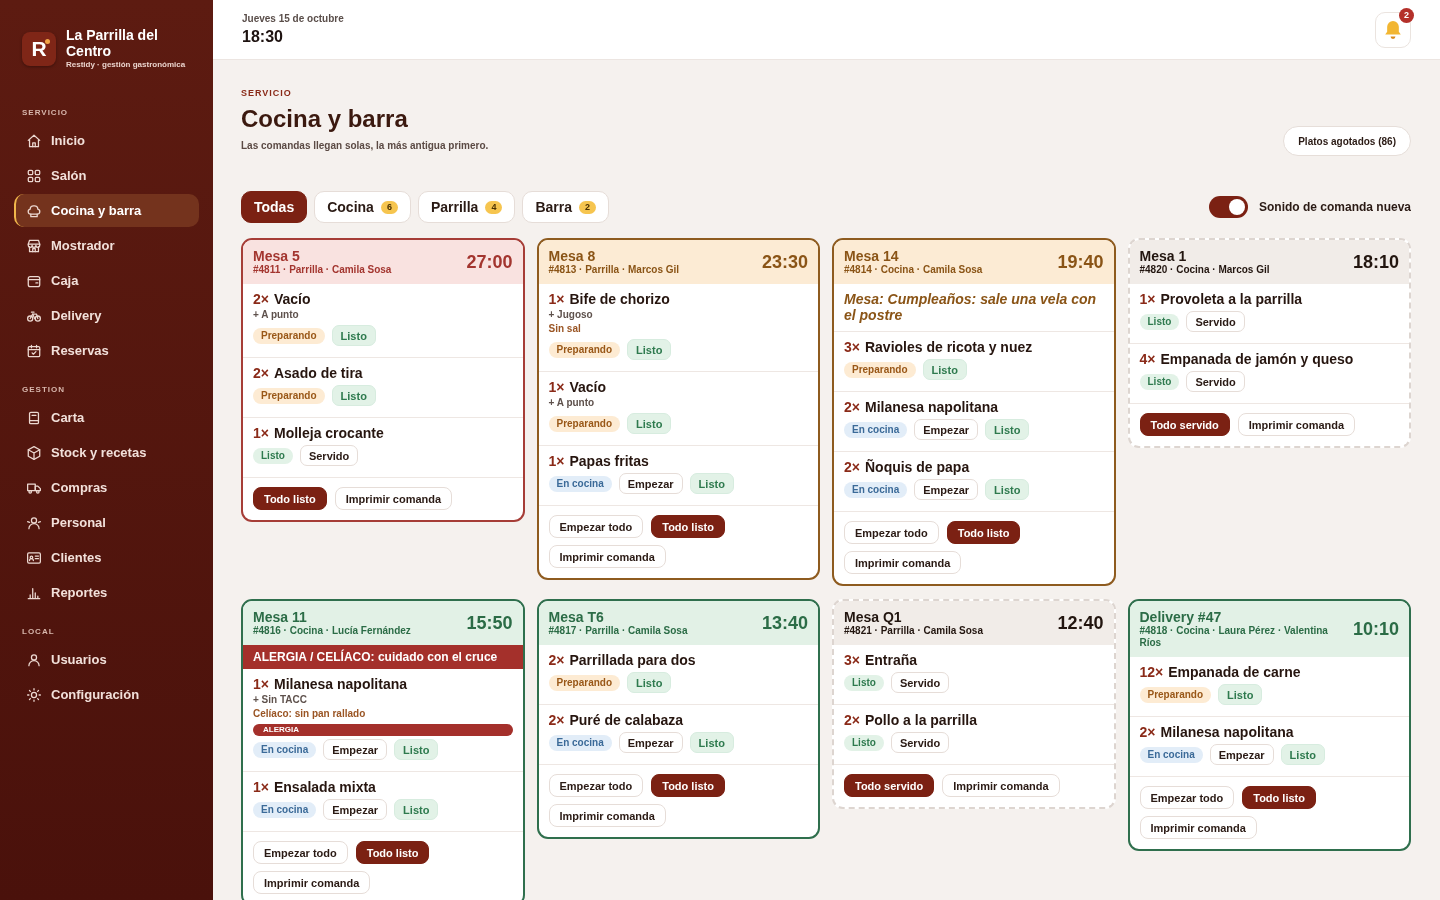  I want to click on sidebar-item: Stock y recetas, so click(106, 452).